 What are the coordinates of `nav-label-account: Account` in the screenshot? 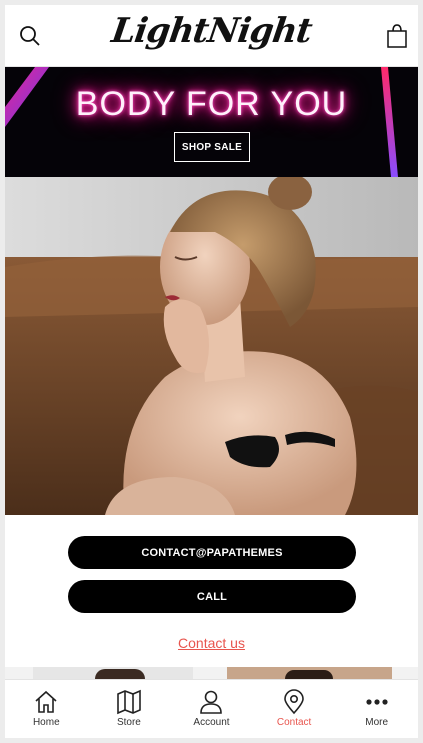 It's located at (211, 722).